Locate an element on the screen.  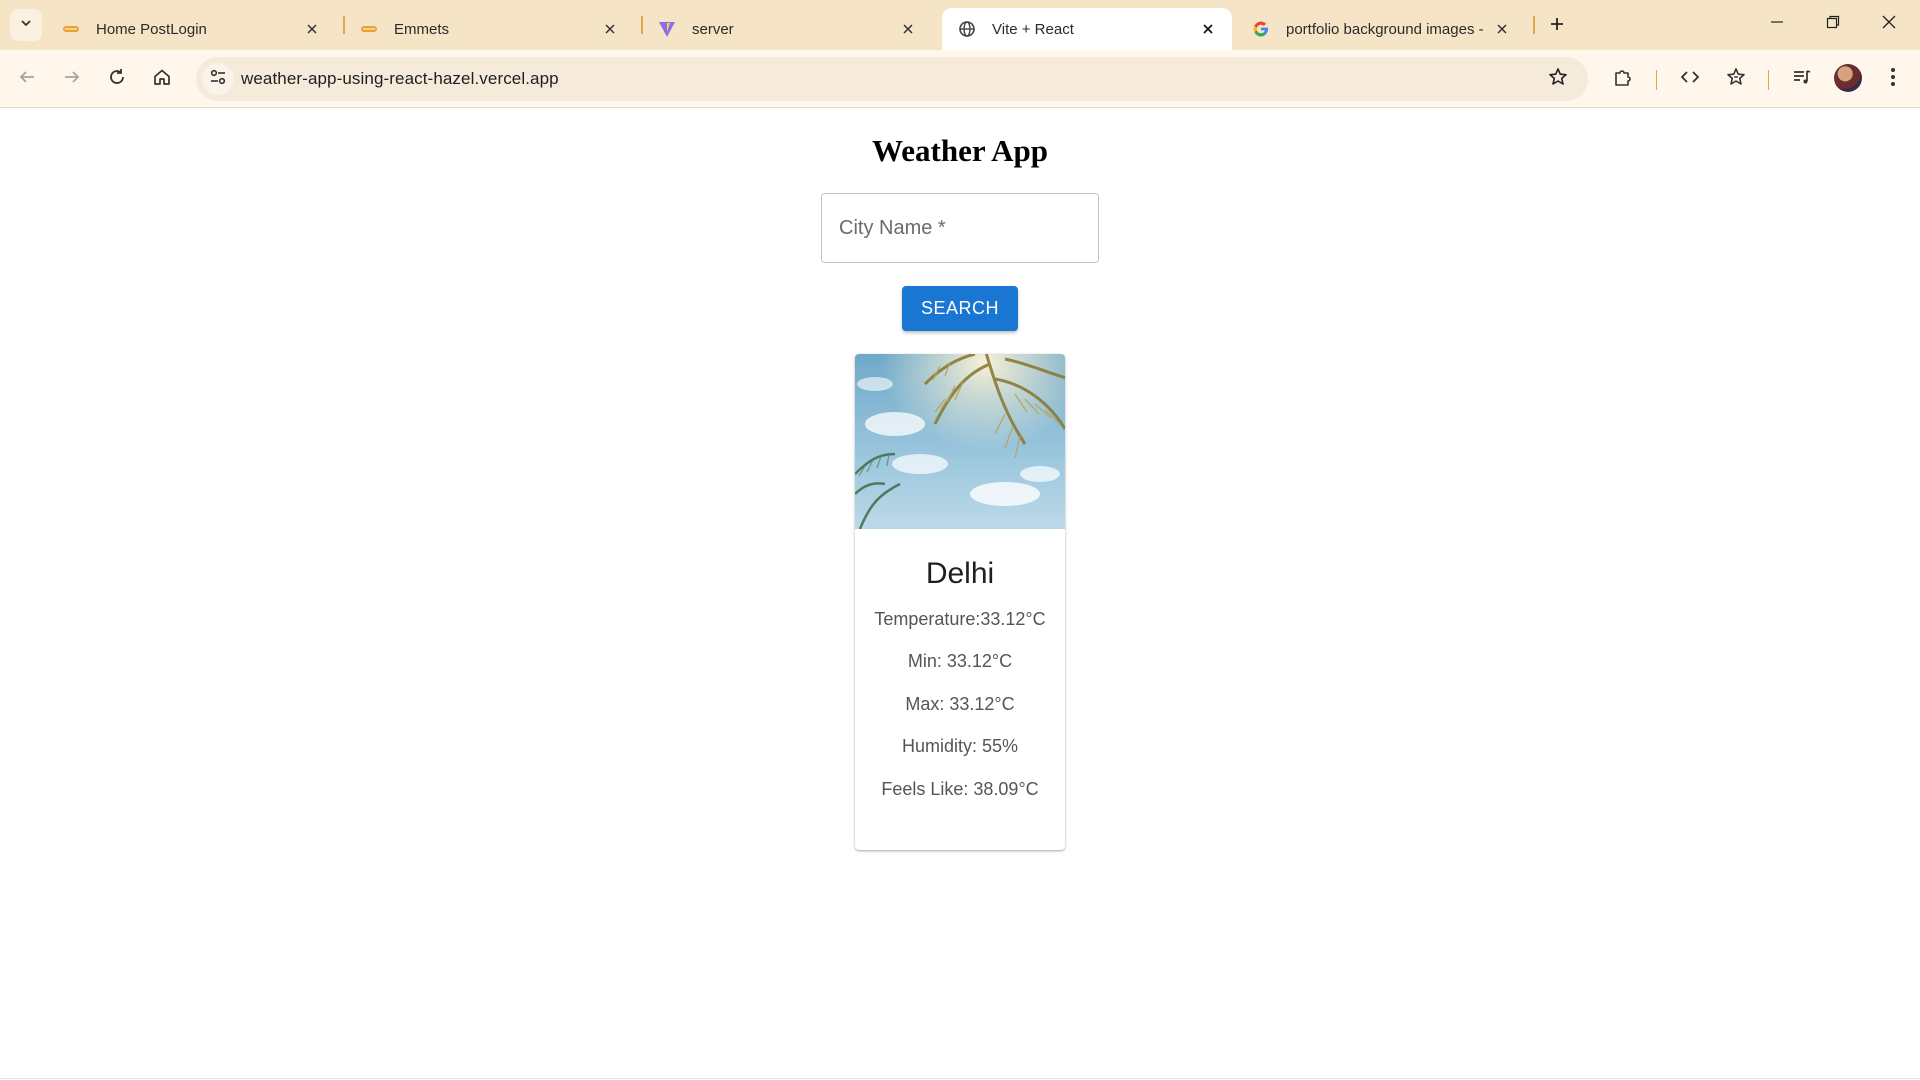
tab-title: Emmets is located at coordinates (422, 29).